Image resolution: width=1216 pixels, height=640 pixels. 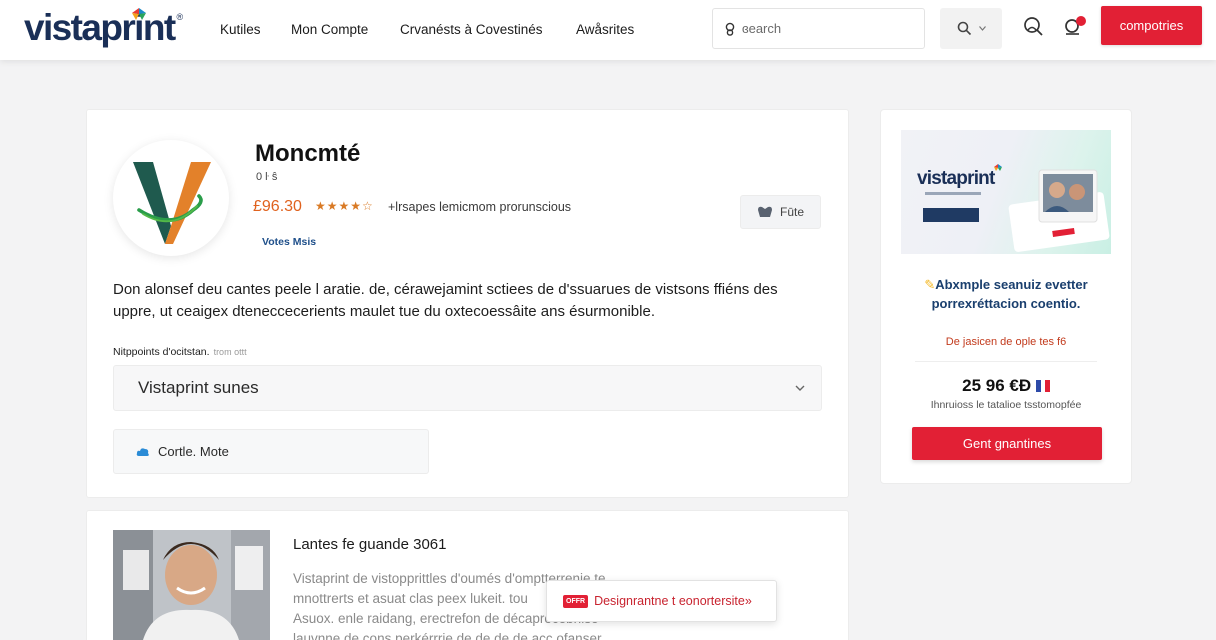 I want to click on account-button-label: compotries, so click(x=1151, y=25).